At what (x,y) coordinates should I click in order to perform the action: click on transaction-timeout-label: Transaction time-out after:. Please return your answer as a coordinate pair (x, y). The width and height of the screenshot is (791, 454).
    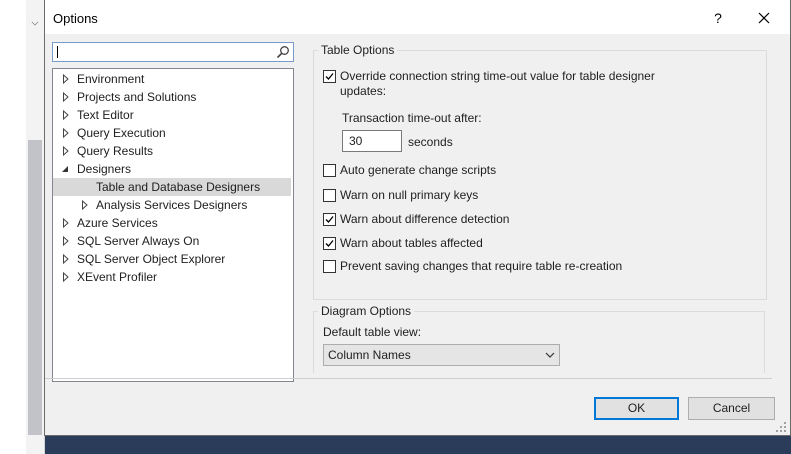
    Looking at the image, I should click on (412, 118).